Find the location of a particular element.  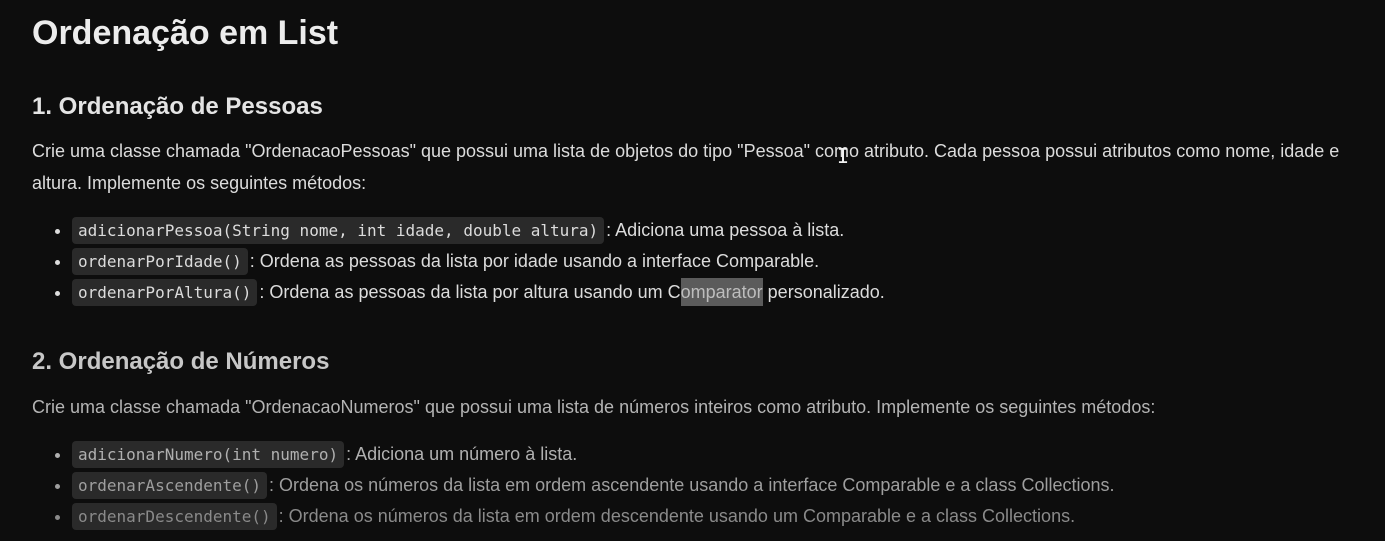

method-code: ordenarPorAltura() is located at coordinates (165, 292).